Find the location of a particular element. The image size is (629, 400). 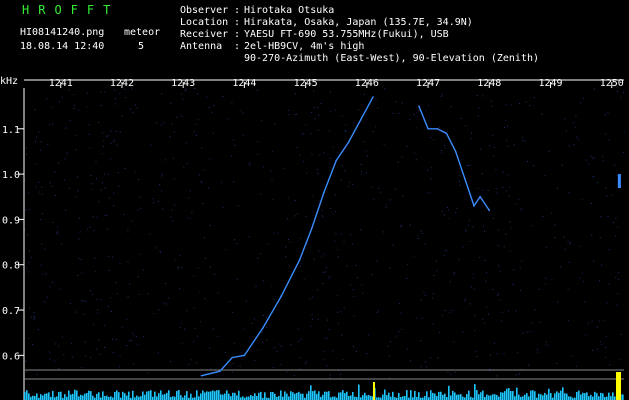

spectrum-peak is located at coordinates (373, 391).